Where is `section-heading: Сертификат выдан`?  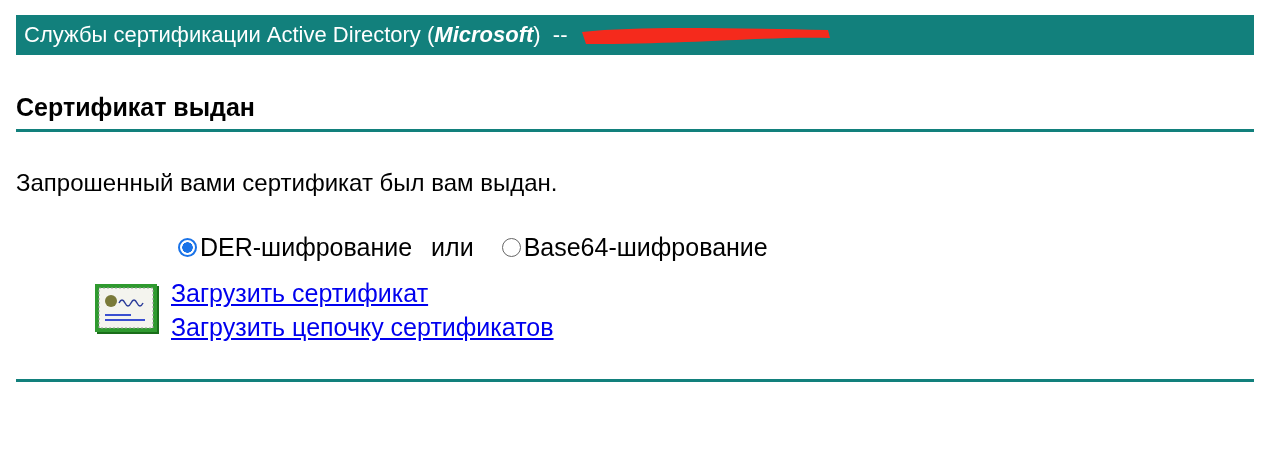
section-heading: Сертификат выдан is located at coordinates (136, 107).